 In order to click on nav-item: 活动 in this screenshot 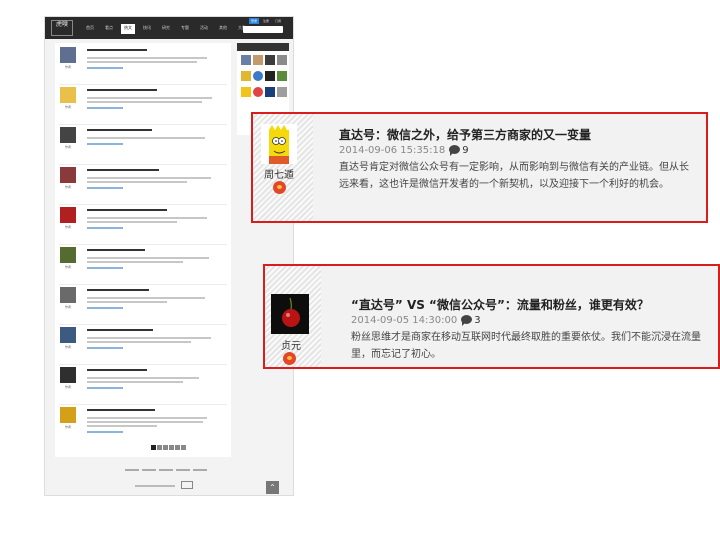, I will do `click(204, 29)`.